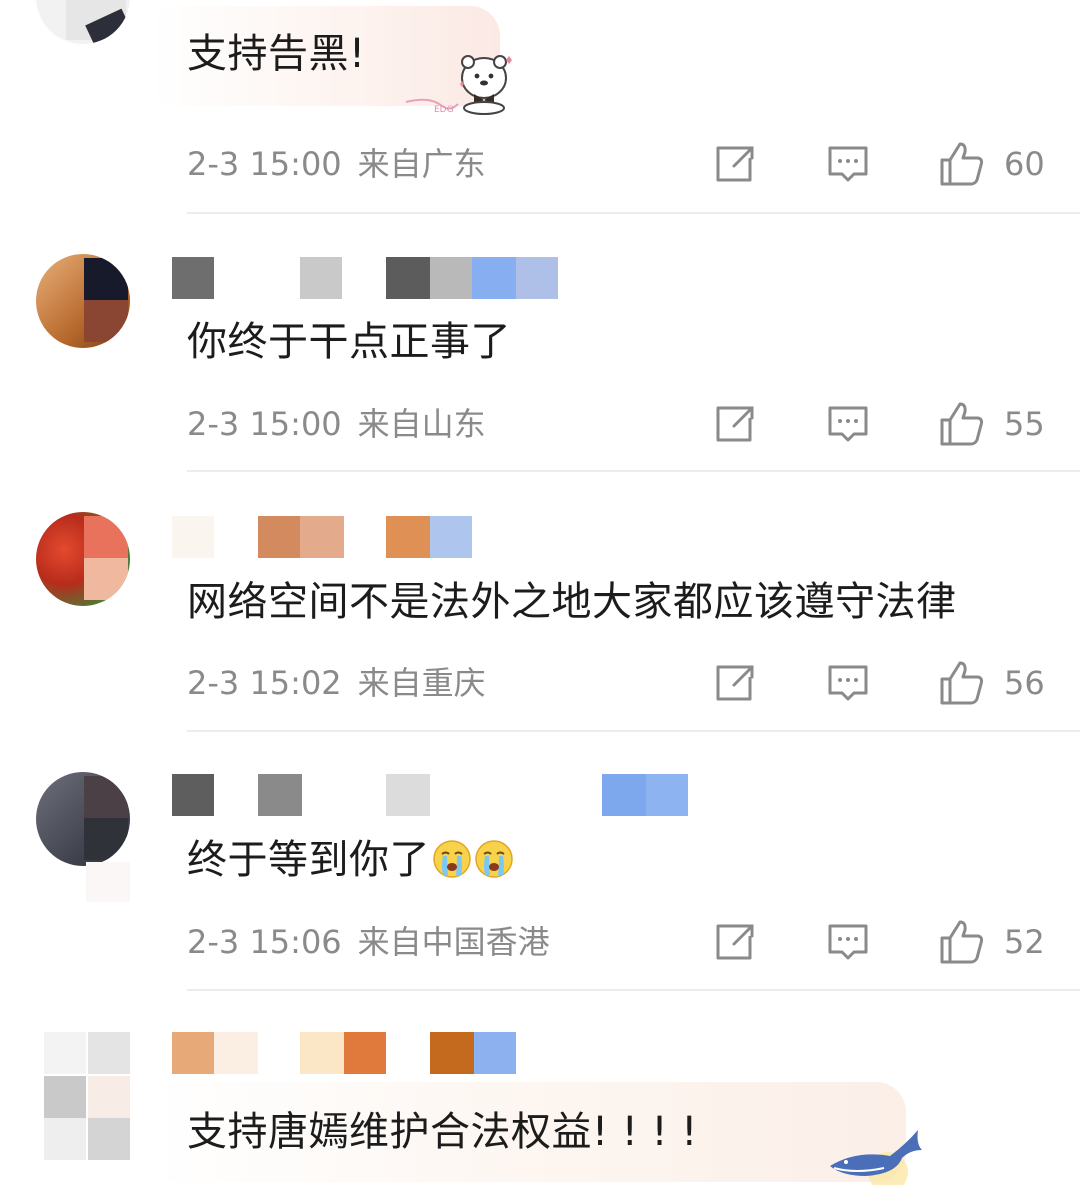 The width and height of the screenshot is (1080, 1185). What do you see at coordinates (421, 164) in the screenshot?
I see `comment-location: 来自广东` at bounding box center [421, 164].